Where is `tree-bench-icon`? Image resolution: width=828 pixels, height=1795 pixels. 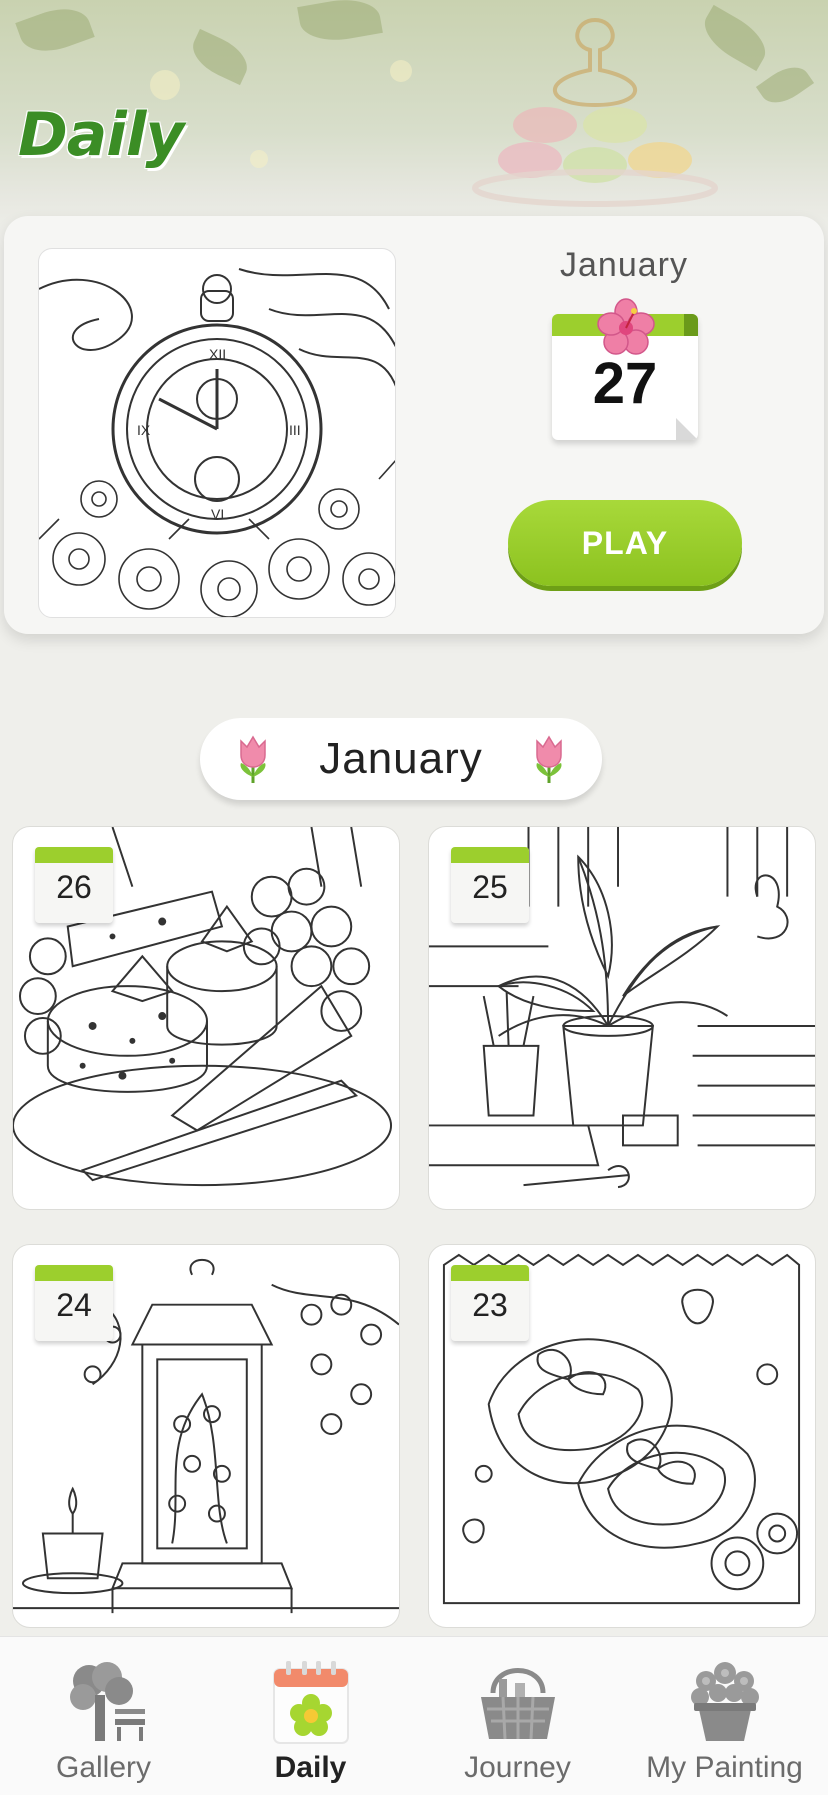
tree-bench-icon is located at coordinates (107, 1701).